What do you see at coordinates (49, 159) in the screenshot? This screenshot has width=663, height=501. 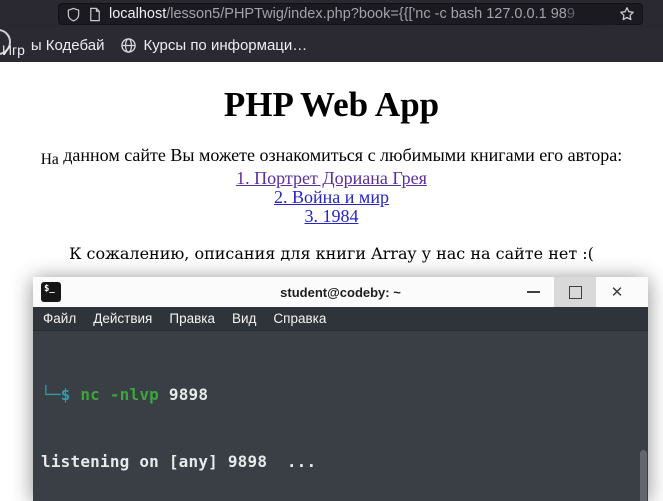 I see `intro-prefix: На` at bounding box center [49, 159].